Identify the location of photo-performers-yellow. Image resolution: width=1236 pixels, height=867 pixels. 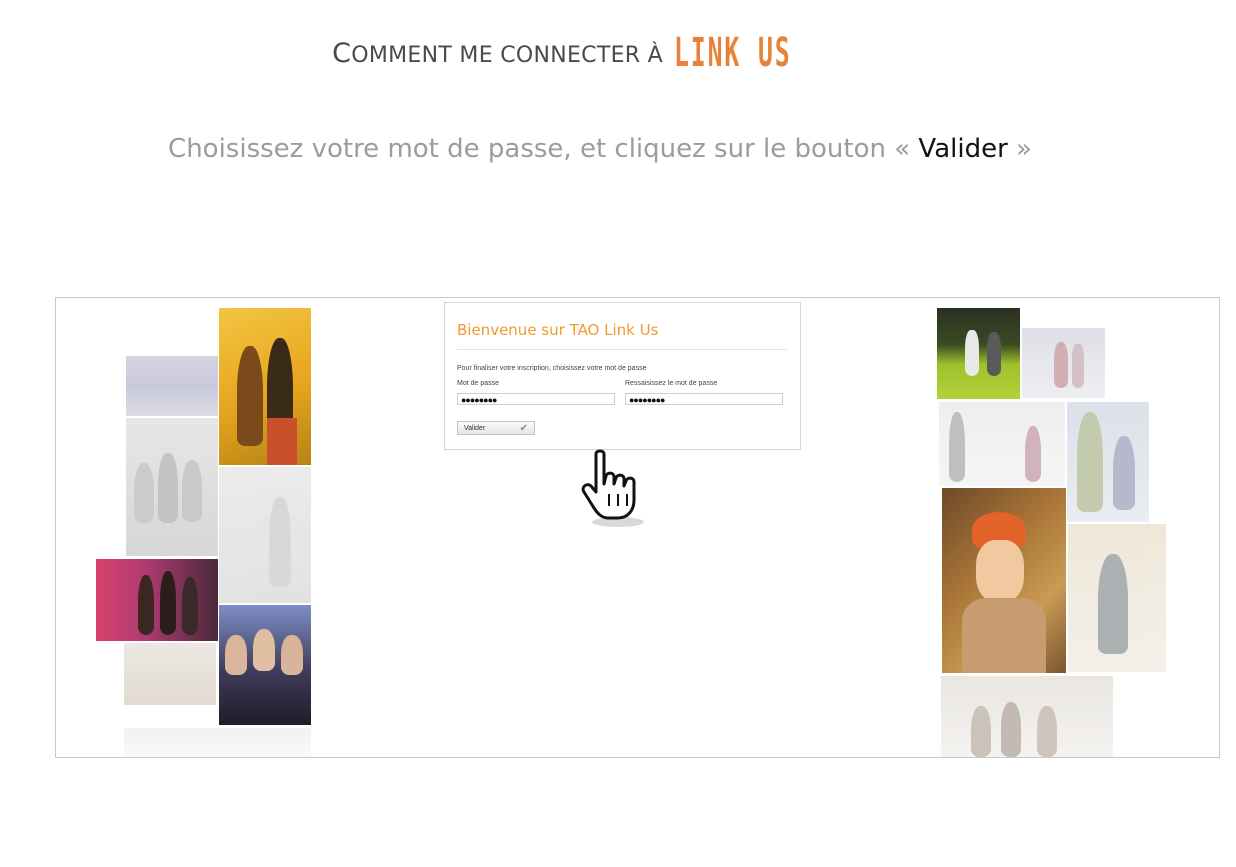
(265, 386).